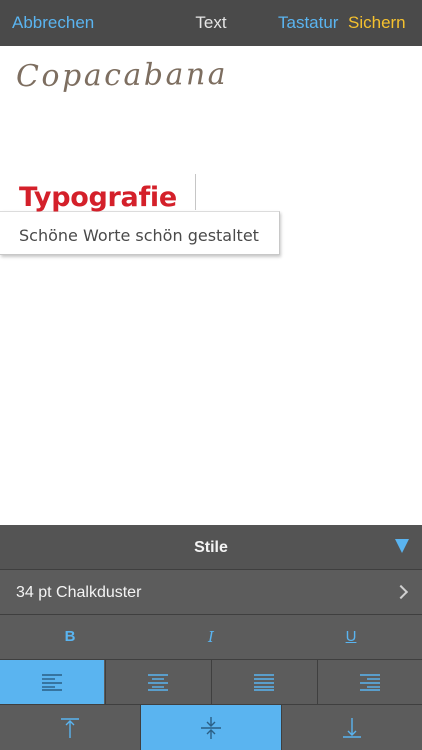 This screenshot has height=750, width=422. I want to click on panel-title: Stile, so click(211, 547).